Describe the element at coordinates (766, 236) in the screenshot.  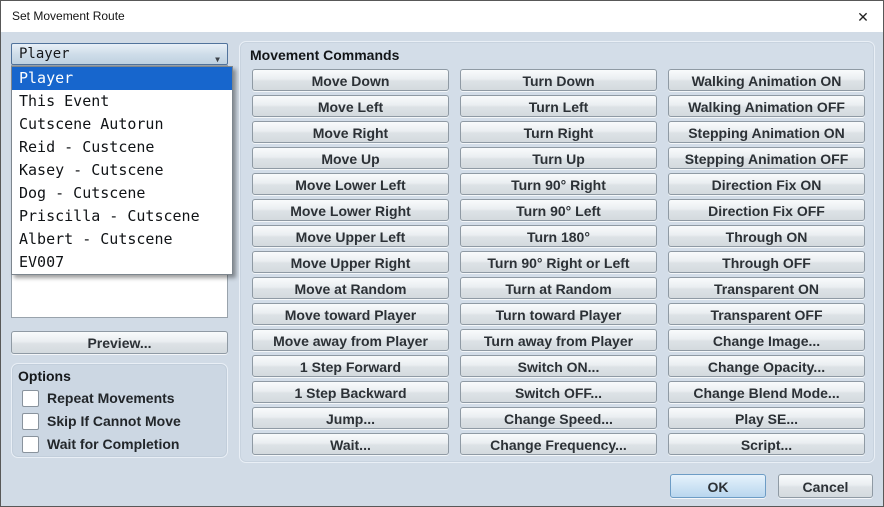
I see `command-button: Through ON` at that location.